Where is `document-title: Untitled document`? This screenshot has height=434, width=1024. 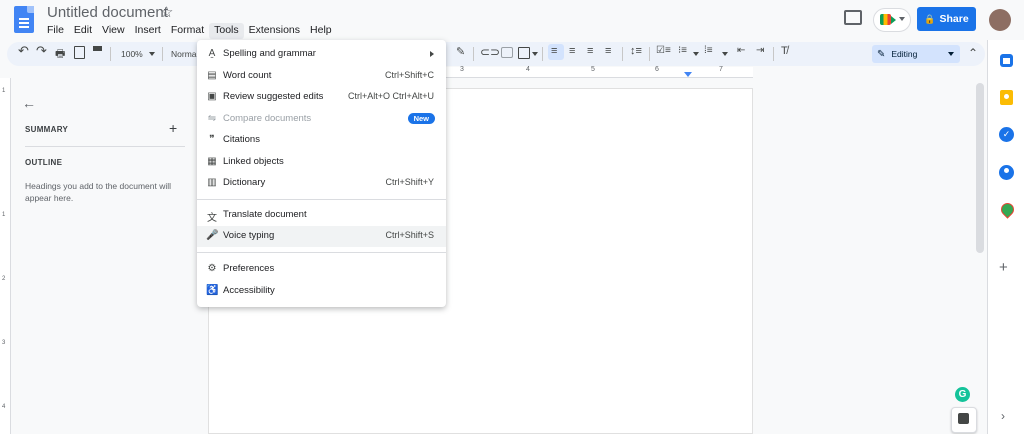
document-title: Untitled document is located at coordinates (107, 12).